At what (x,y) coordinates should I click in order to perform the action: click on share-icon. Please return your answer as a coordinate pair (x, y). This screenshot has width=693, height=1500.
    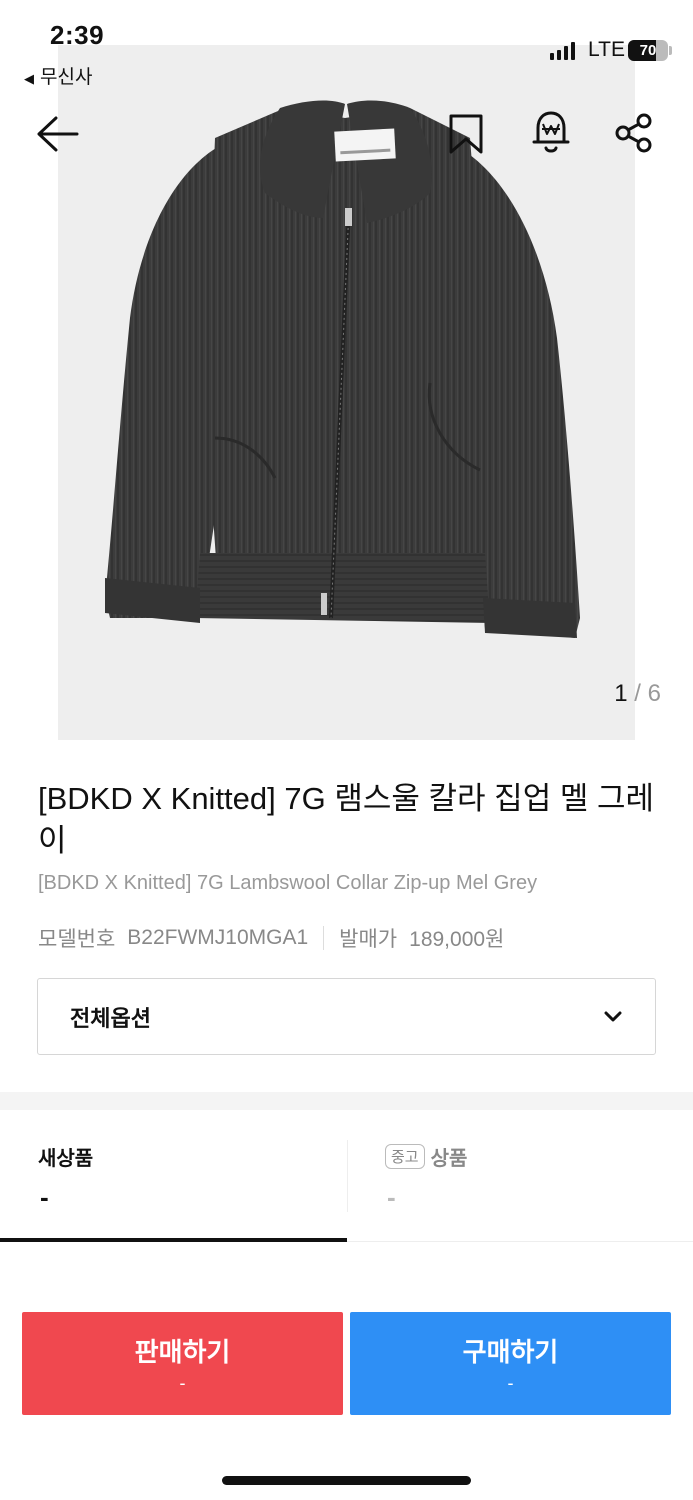
    Looking at the image, I should click on (634, 133).